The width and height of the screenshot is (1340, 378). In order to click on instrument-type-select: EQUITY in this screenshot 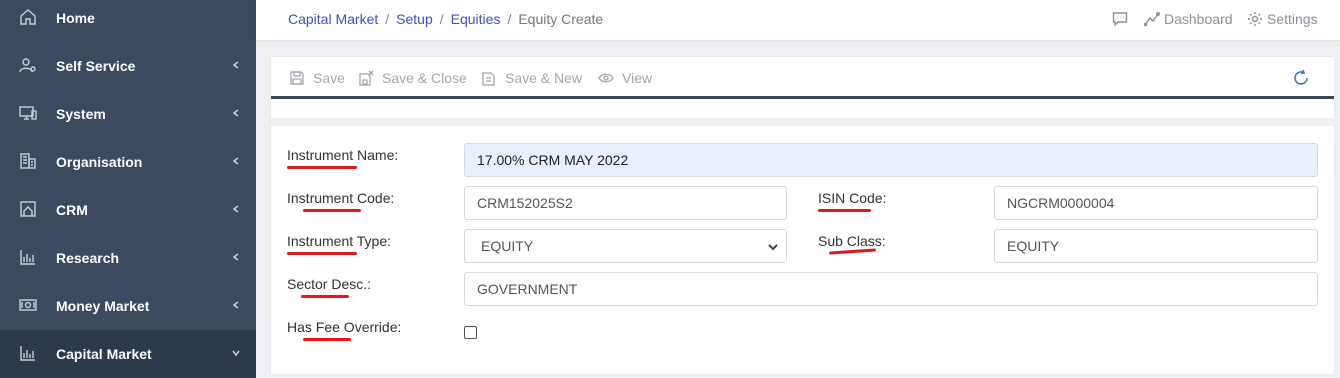, I will do `click(625, 246)`.